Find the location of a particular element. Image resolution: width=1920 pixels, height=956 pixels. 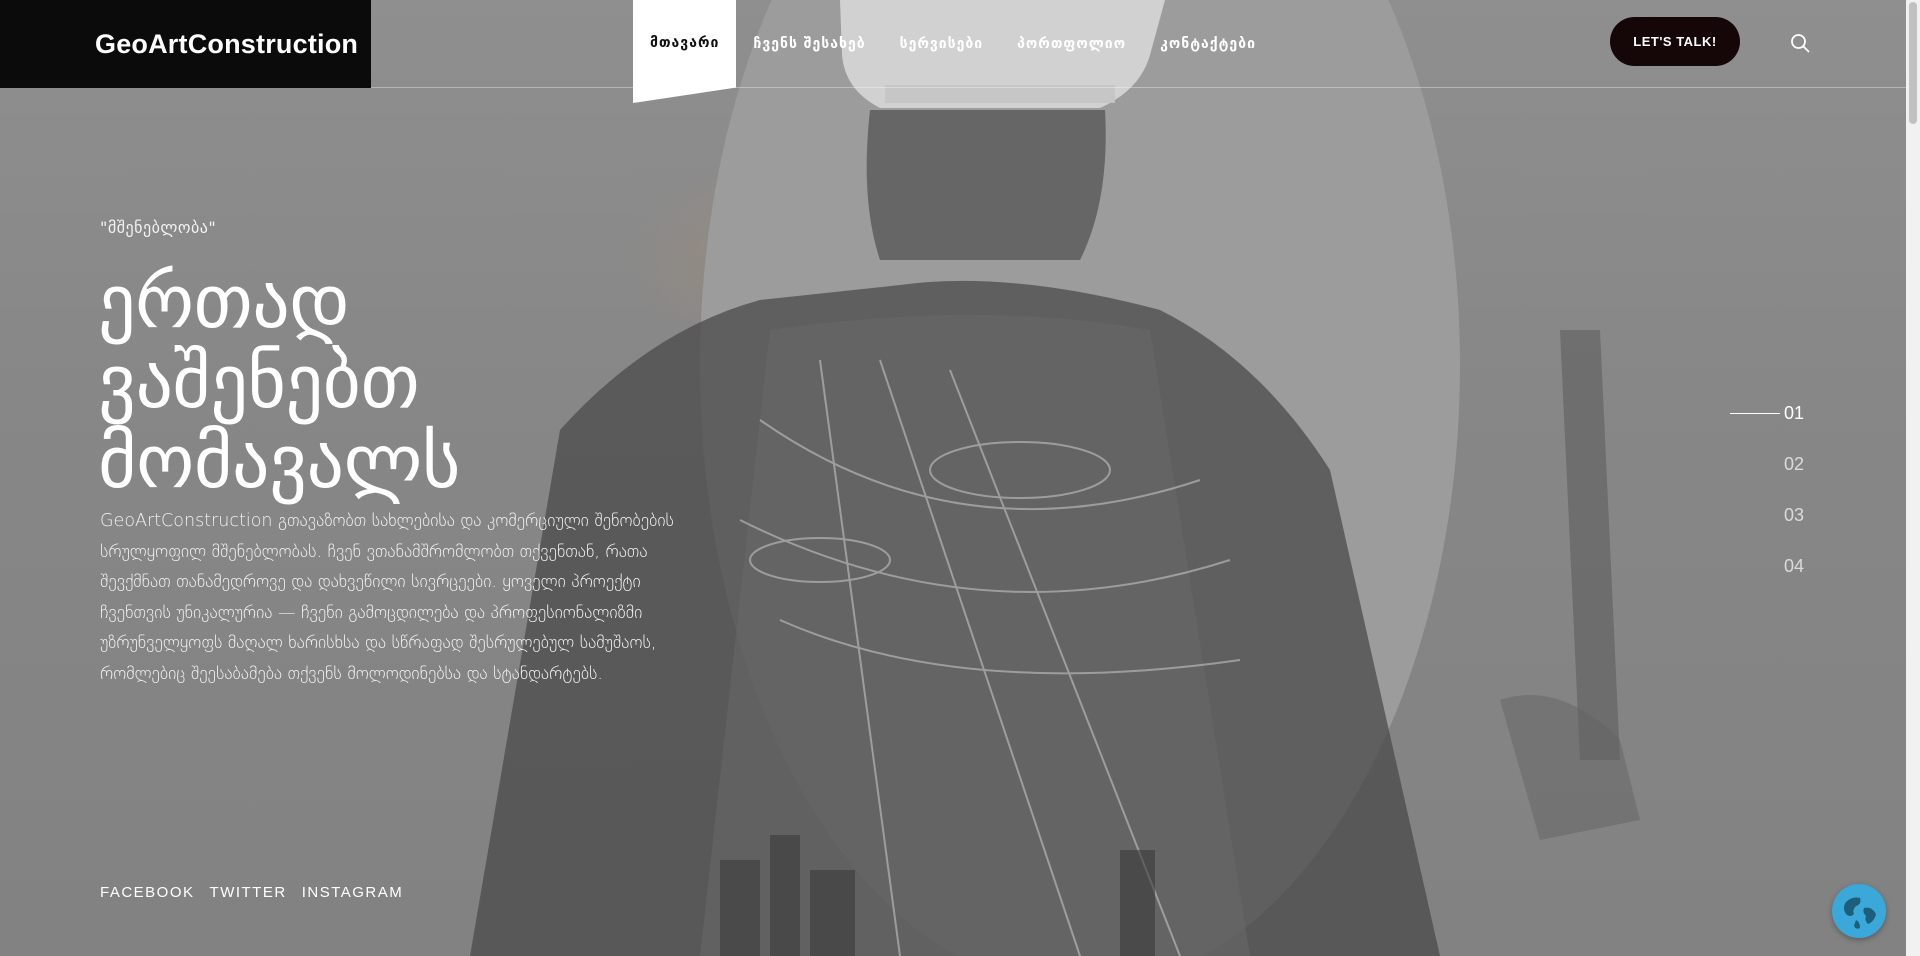

hero-headline: ერთად ვაშენებთ მომავალს is located at coordinates (378, 382).